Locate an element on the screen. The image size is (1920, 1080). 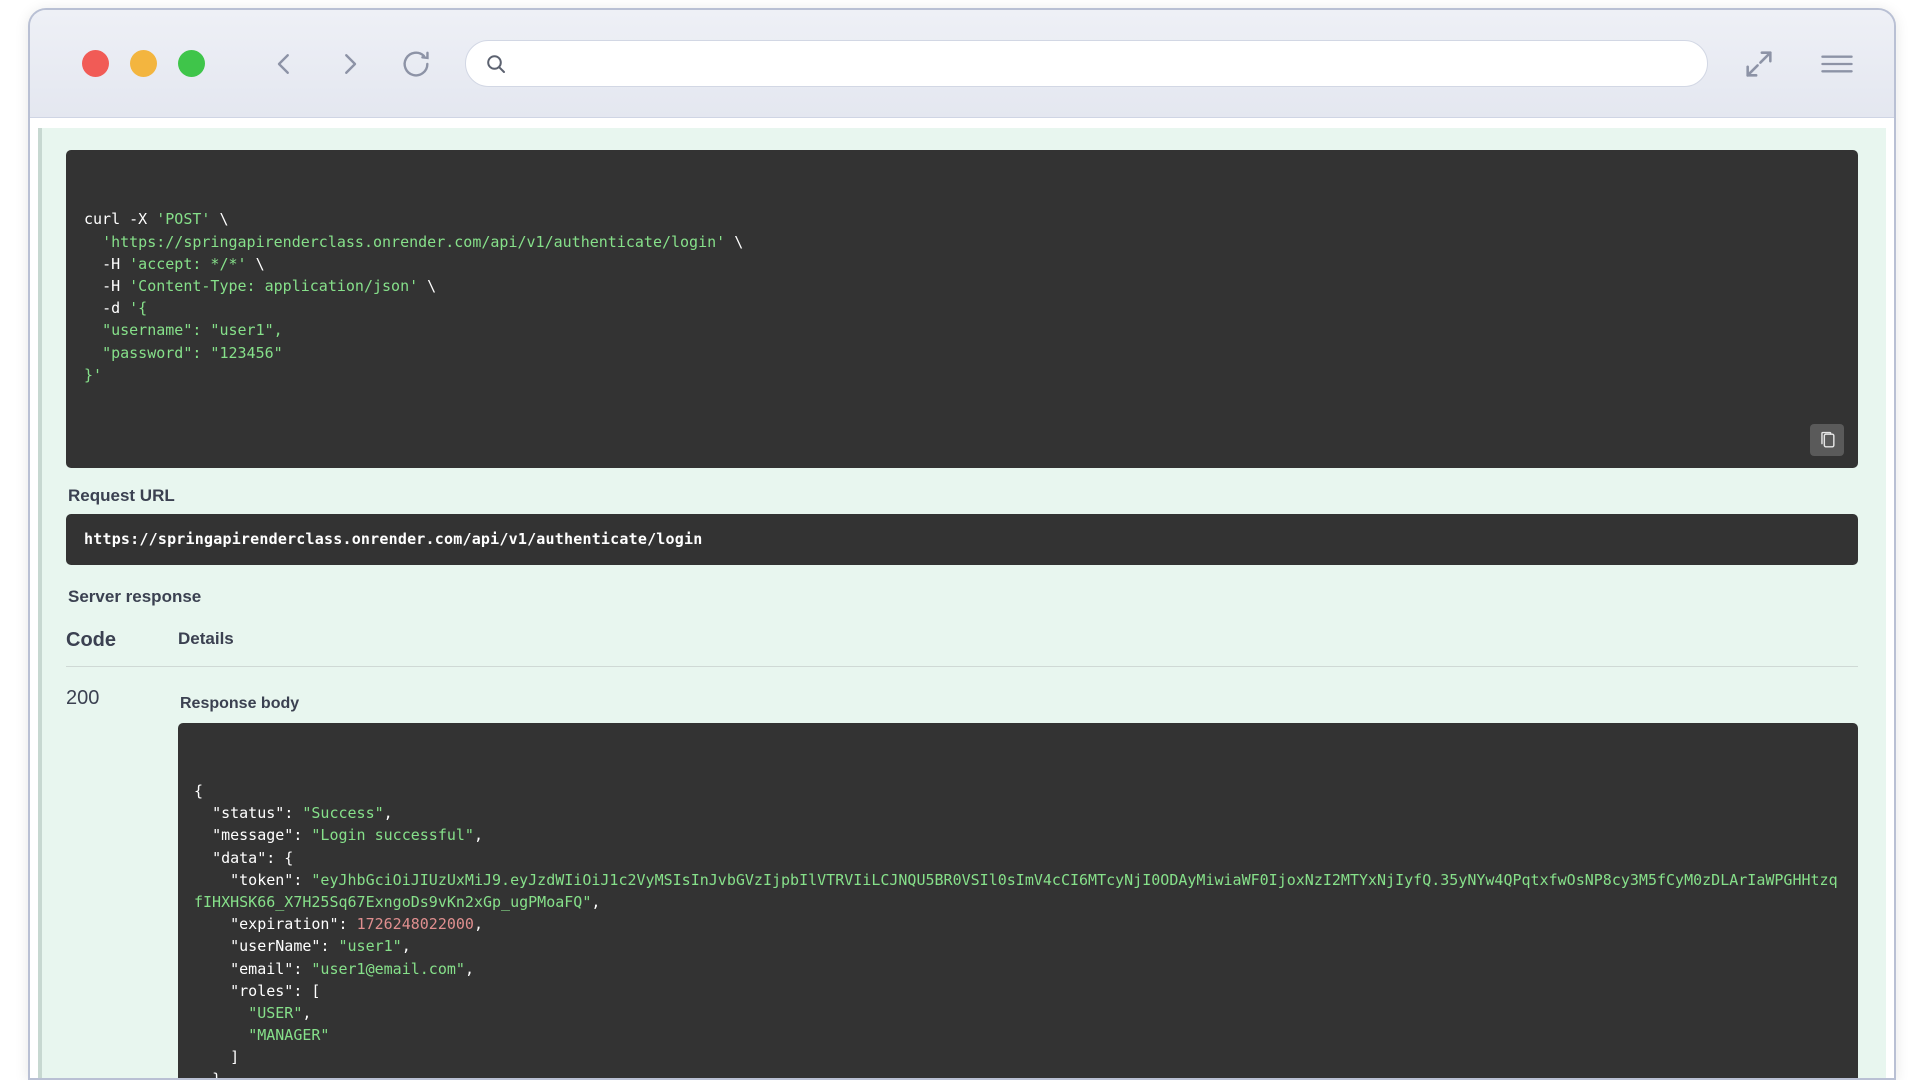
navigation-controls is located at coordinates (350, 64).